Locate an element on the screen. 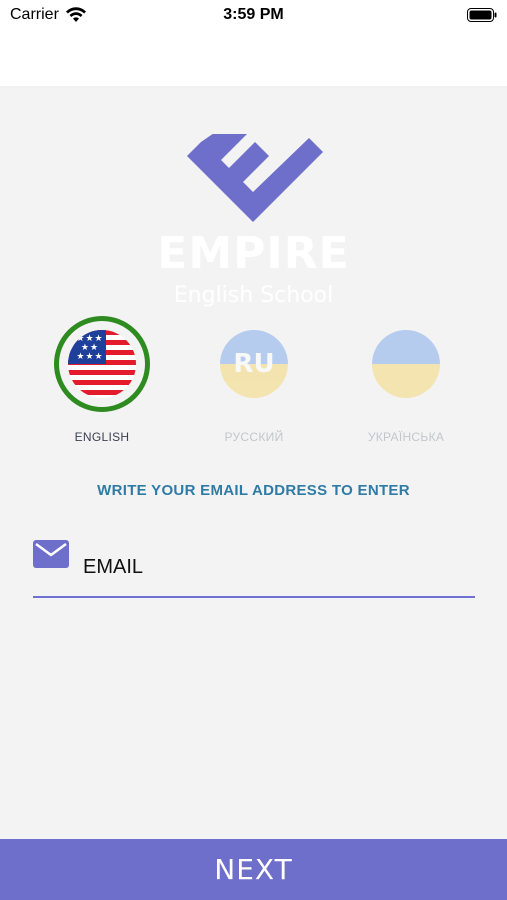 This screenshot has width=507, height=900. language-label-english: ENGLISH is located at coordinates (102, 437).